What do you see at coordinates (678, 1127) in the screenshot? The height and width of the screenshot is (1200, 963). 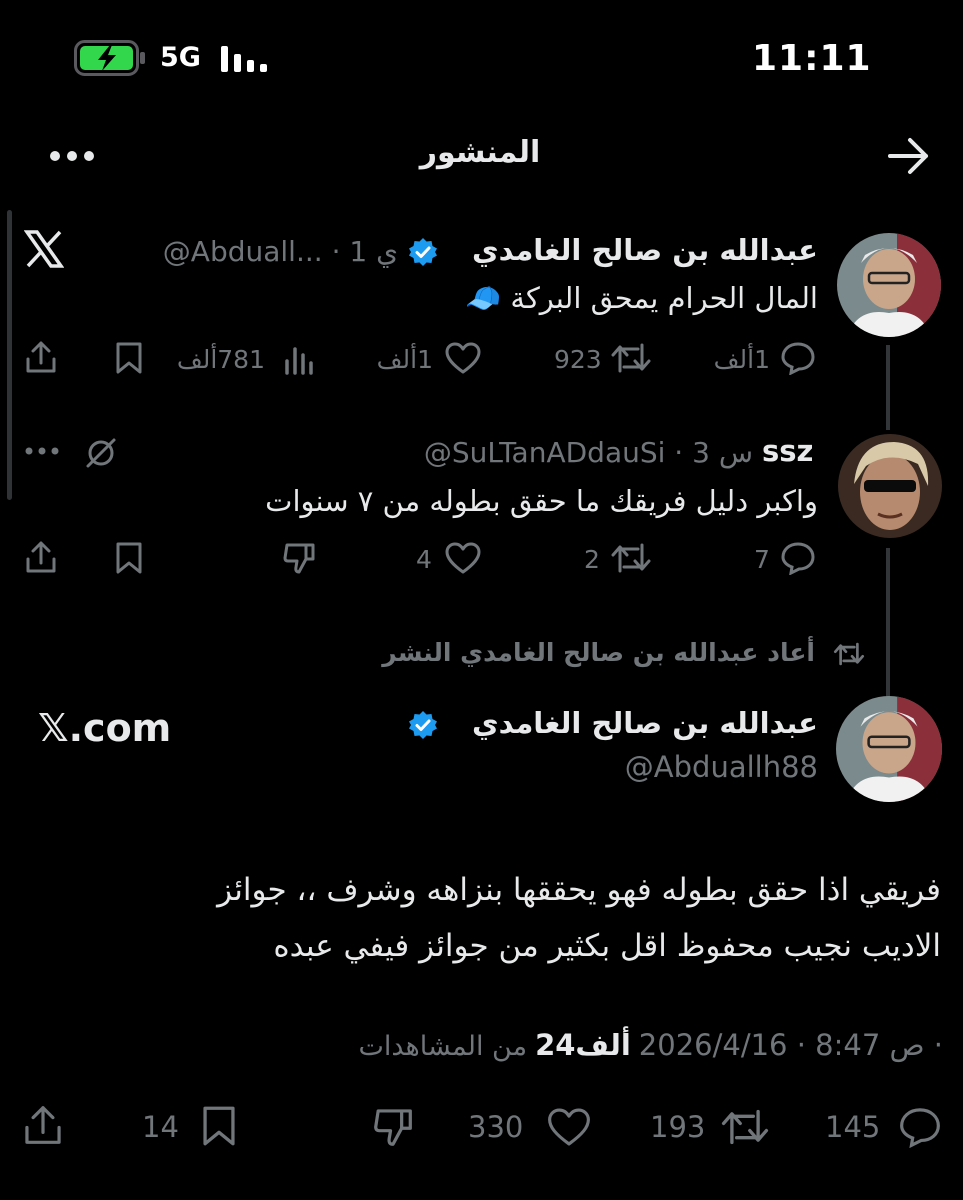 I see `retweet-count: 193` at bounding box center [678, 1127].